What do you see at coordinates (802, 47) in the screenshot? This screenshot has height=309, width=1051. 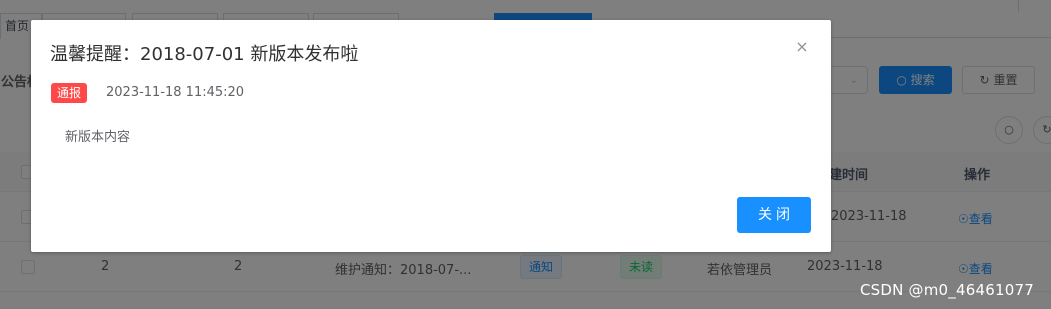 I see `close-icon: ×` at bounding box center [802, 47].